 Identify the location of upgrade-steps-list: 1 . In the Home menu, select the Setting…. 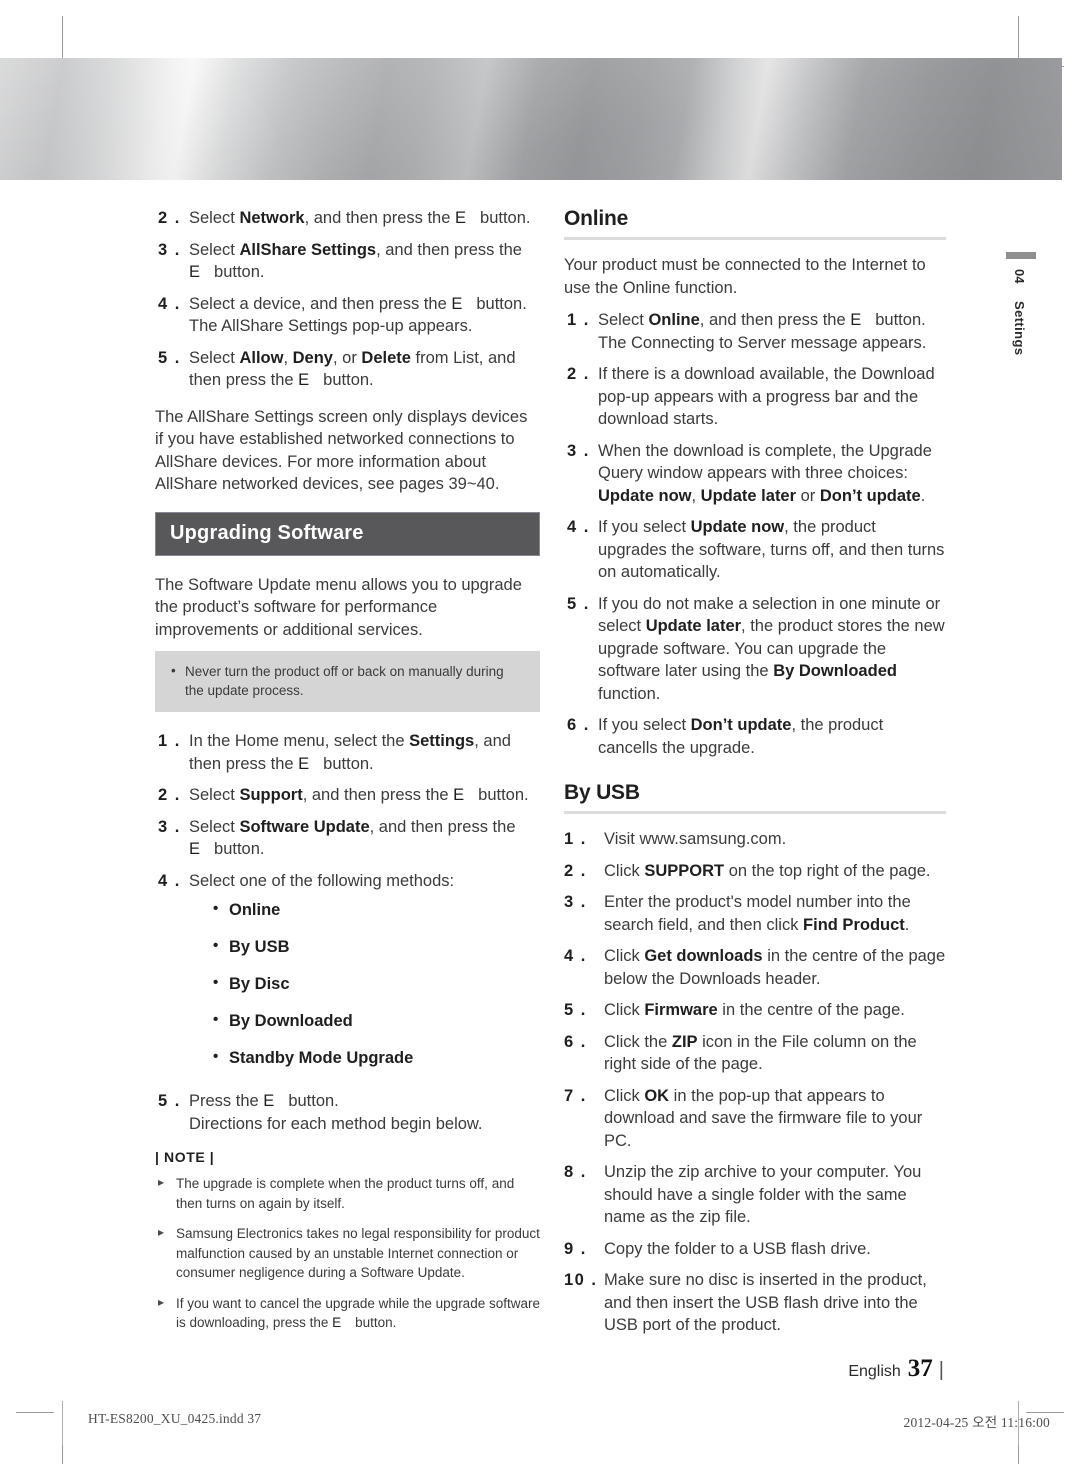
(347, 932).